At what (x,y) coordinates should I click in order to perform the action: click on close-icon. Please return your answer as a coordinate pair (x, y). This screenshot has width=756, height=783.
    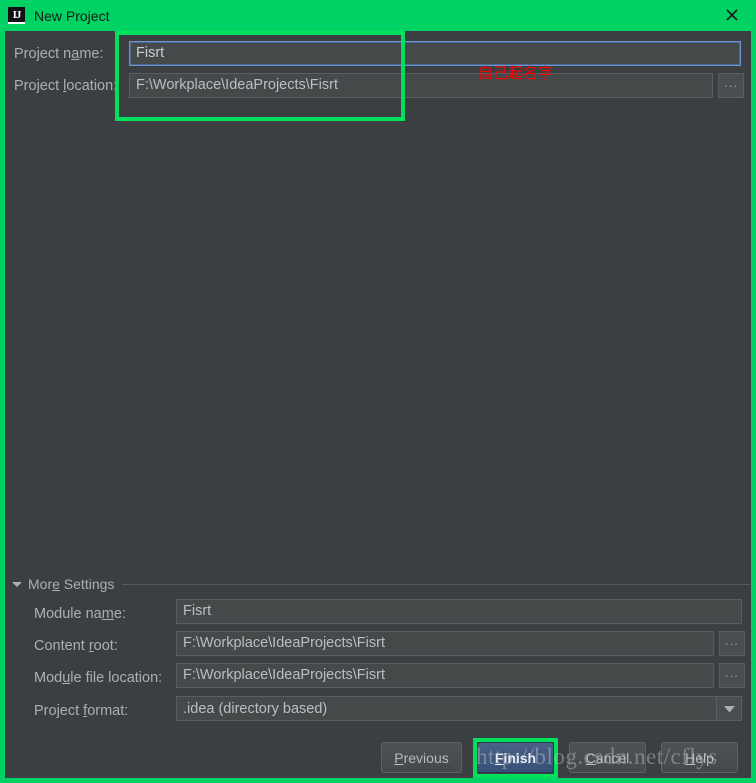
    Looking at the image, I should click on (732, 14).